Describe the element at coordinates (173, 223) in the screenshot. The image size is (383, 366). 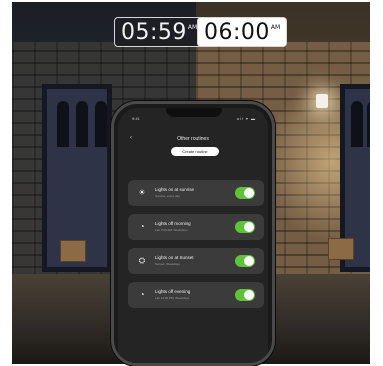
I see `routine-title: Lights off morning` at that location.